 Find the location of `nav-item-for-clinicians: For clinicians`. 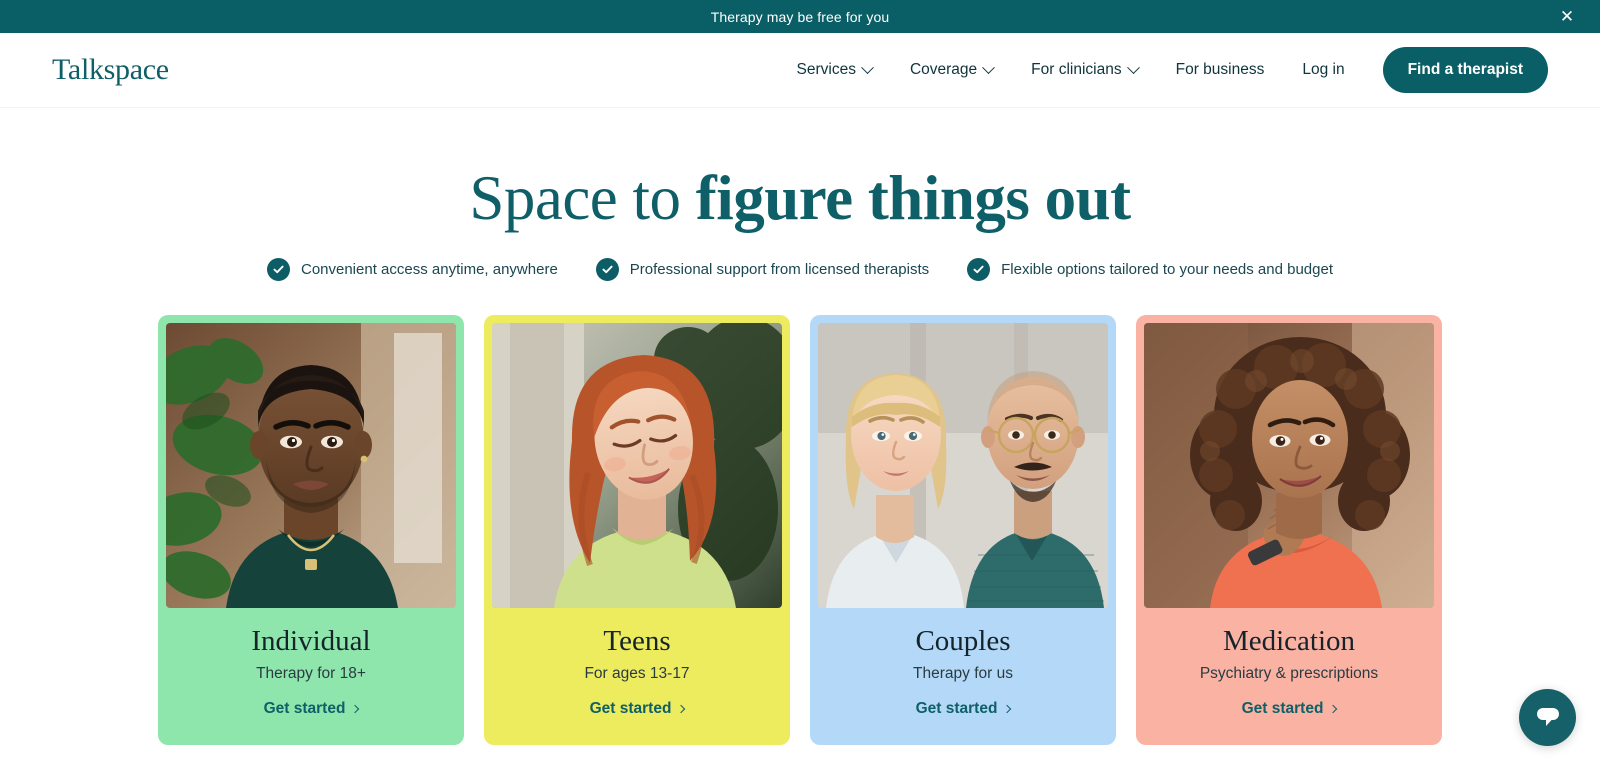

nav-item-for-clinicians: For clinicians is located at coordinates (1085, 70).